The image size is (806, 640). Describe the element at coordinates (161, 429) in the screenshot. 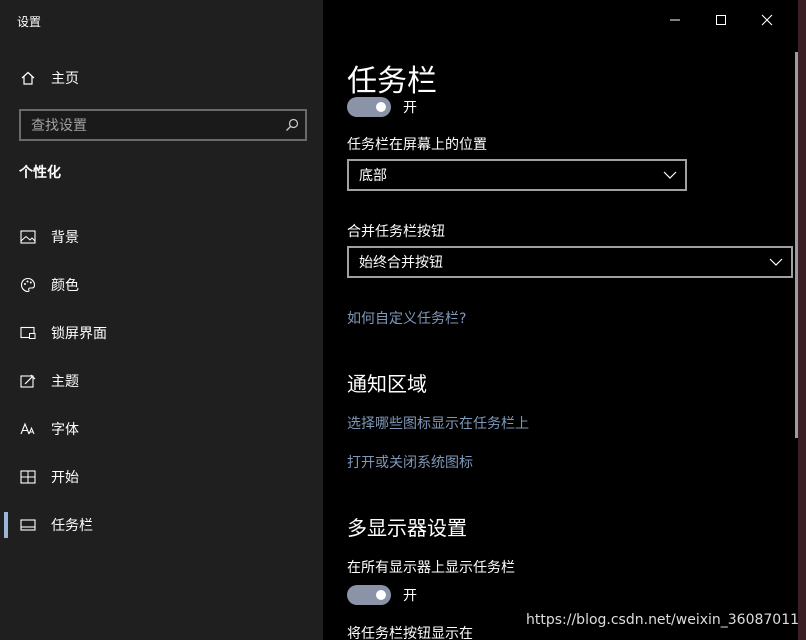

I see `sidebar-item-fonts: 字体` at that location.